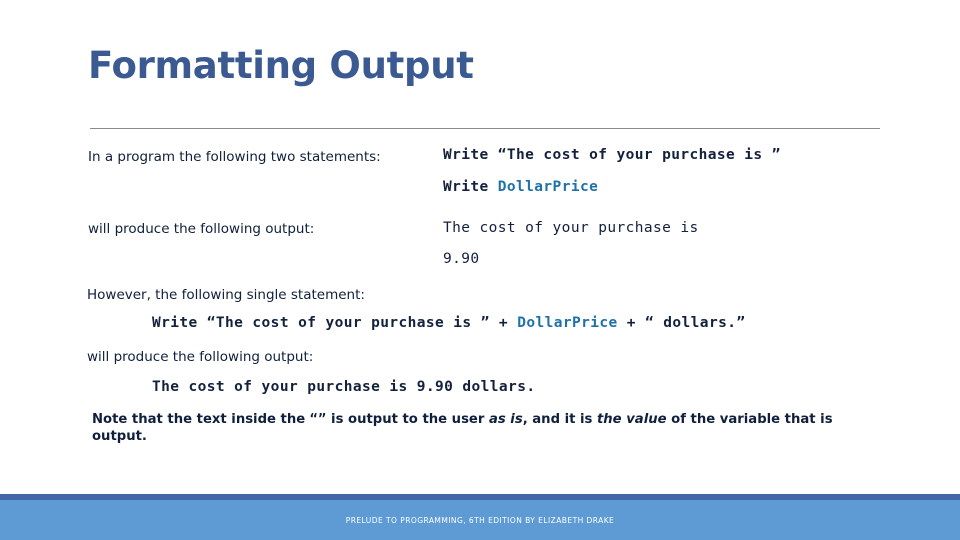 Image resolution: width=960 pixels, height=540 pixels. What do you see at coordinates (559, 419) in the screenshot?
I see `note-part-3: , and it is` at bounding box center [559, 419].